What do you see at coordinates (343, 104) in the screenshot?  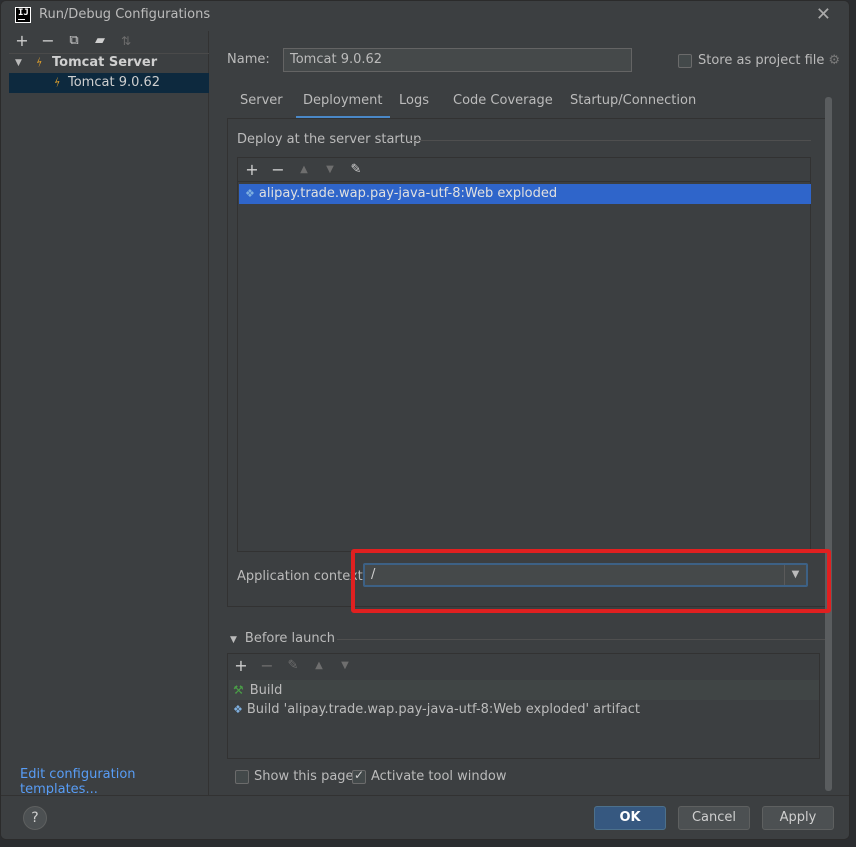 I see `tab-deployment: Deployment` at bounding box center [343, 104].